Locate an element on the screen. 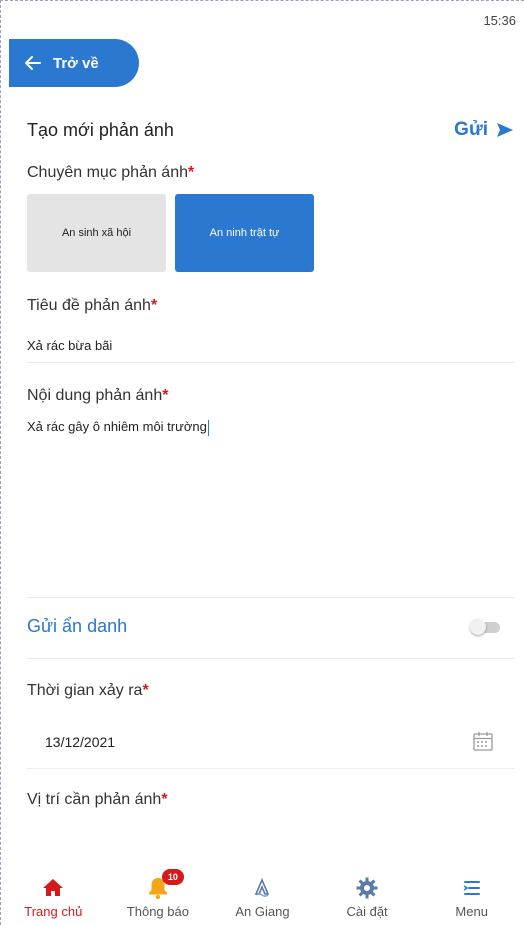 The height and width of the screenshot is (925, 524). category-option-an-ninh-trat-tu: An ninh trật tự is located at coordinates (244, 233).